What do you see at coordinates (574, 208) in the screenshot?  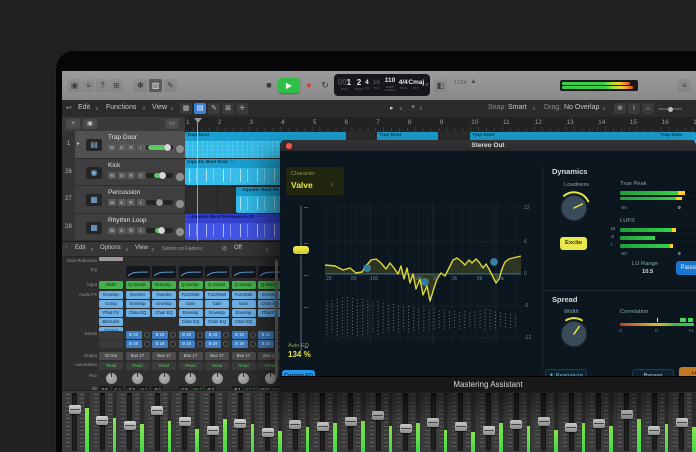 I see `loudness-knob` at bounding box center [574, 208].